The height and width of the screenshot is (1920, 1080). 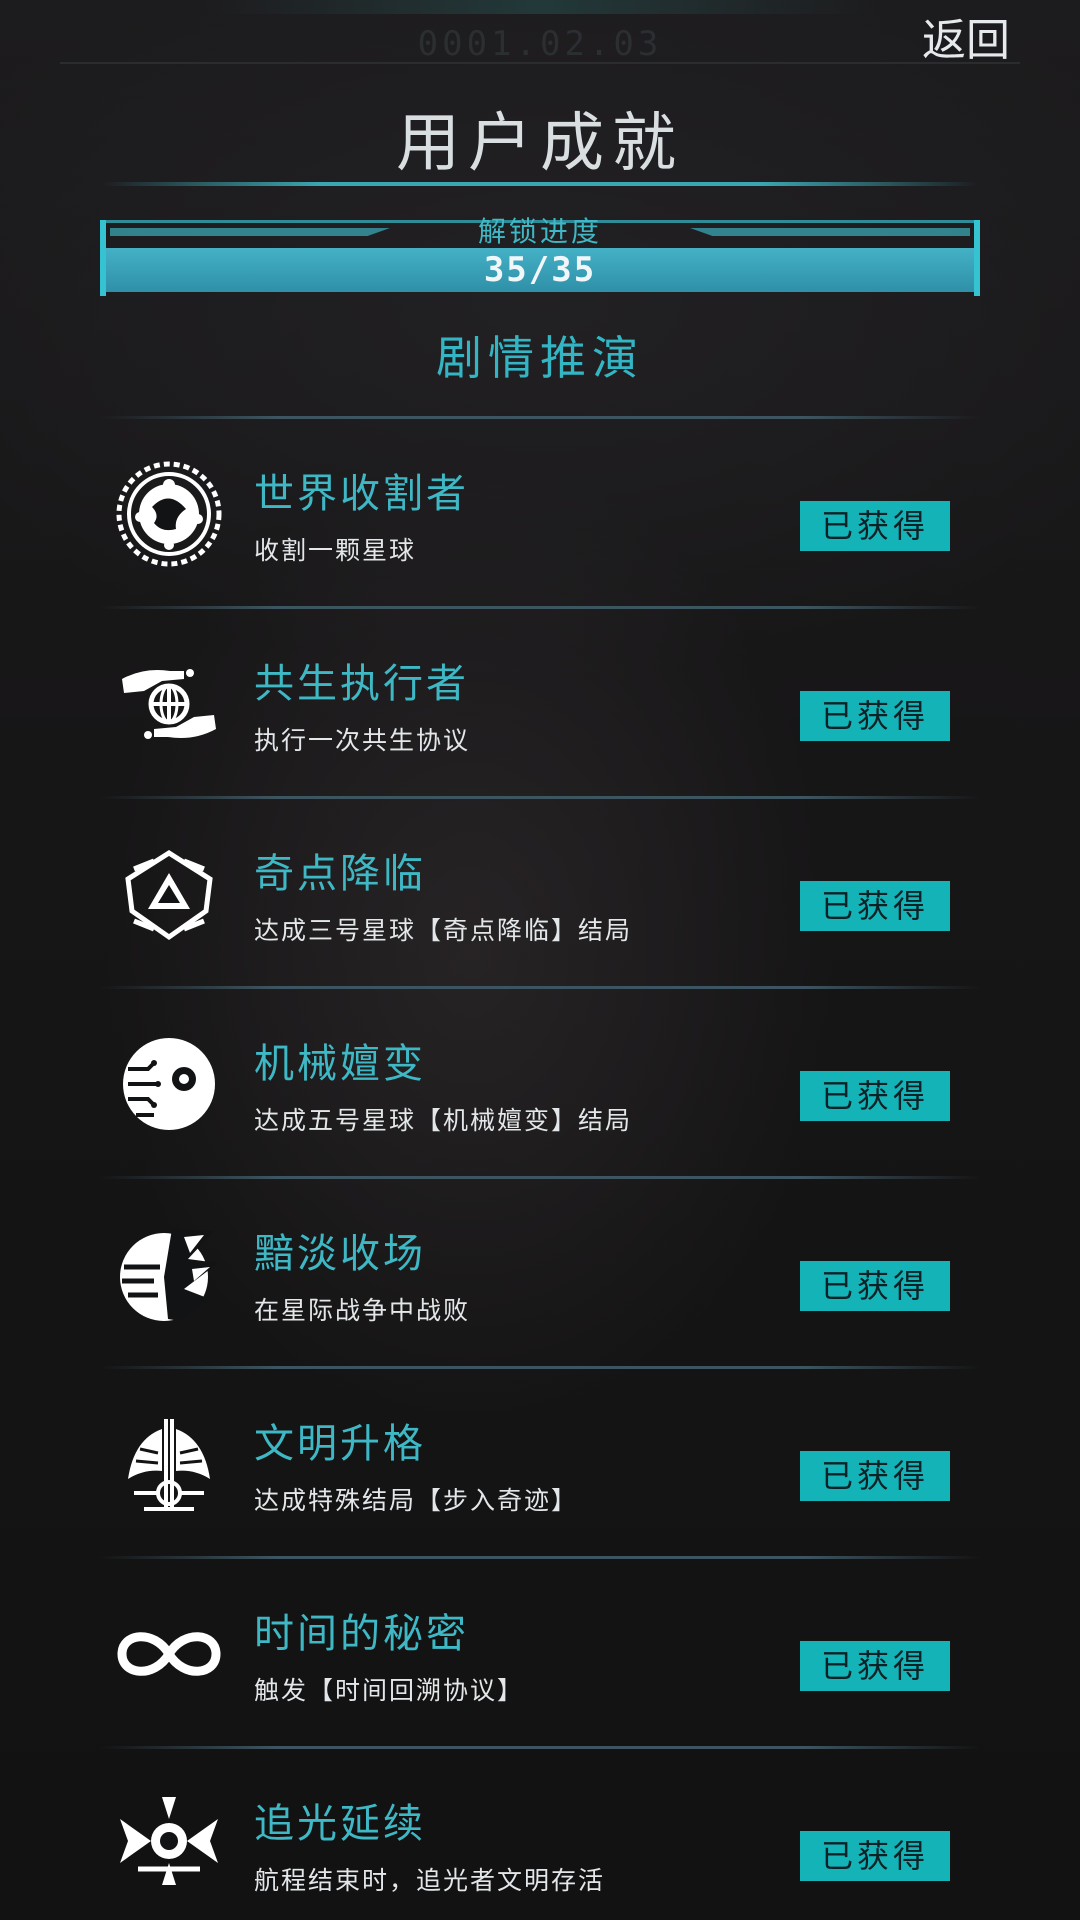 I want to click on achievement-description: 航程结束时，追光者文明存活, so click(x=430, y=1880).